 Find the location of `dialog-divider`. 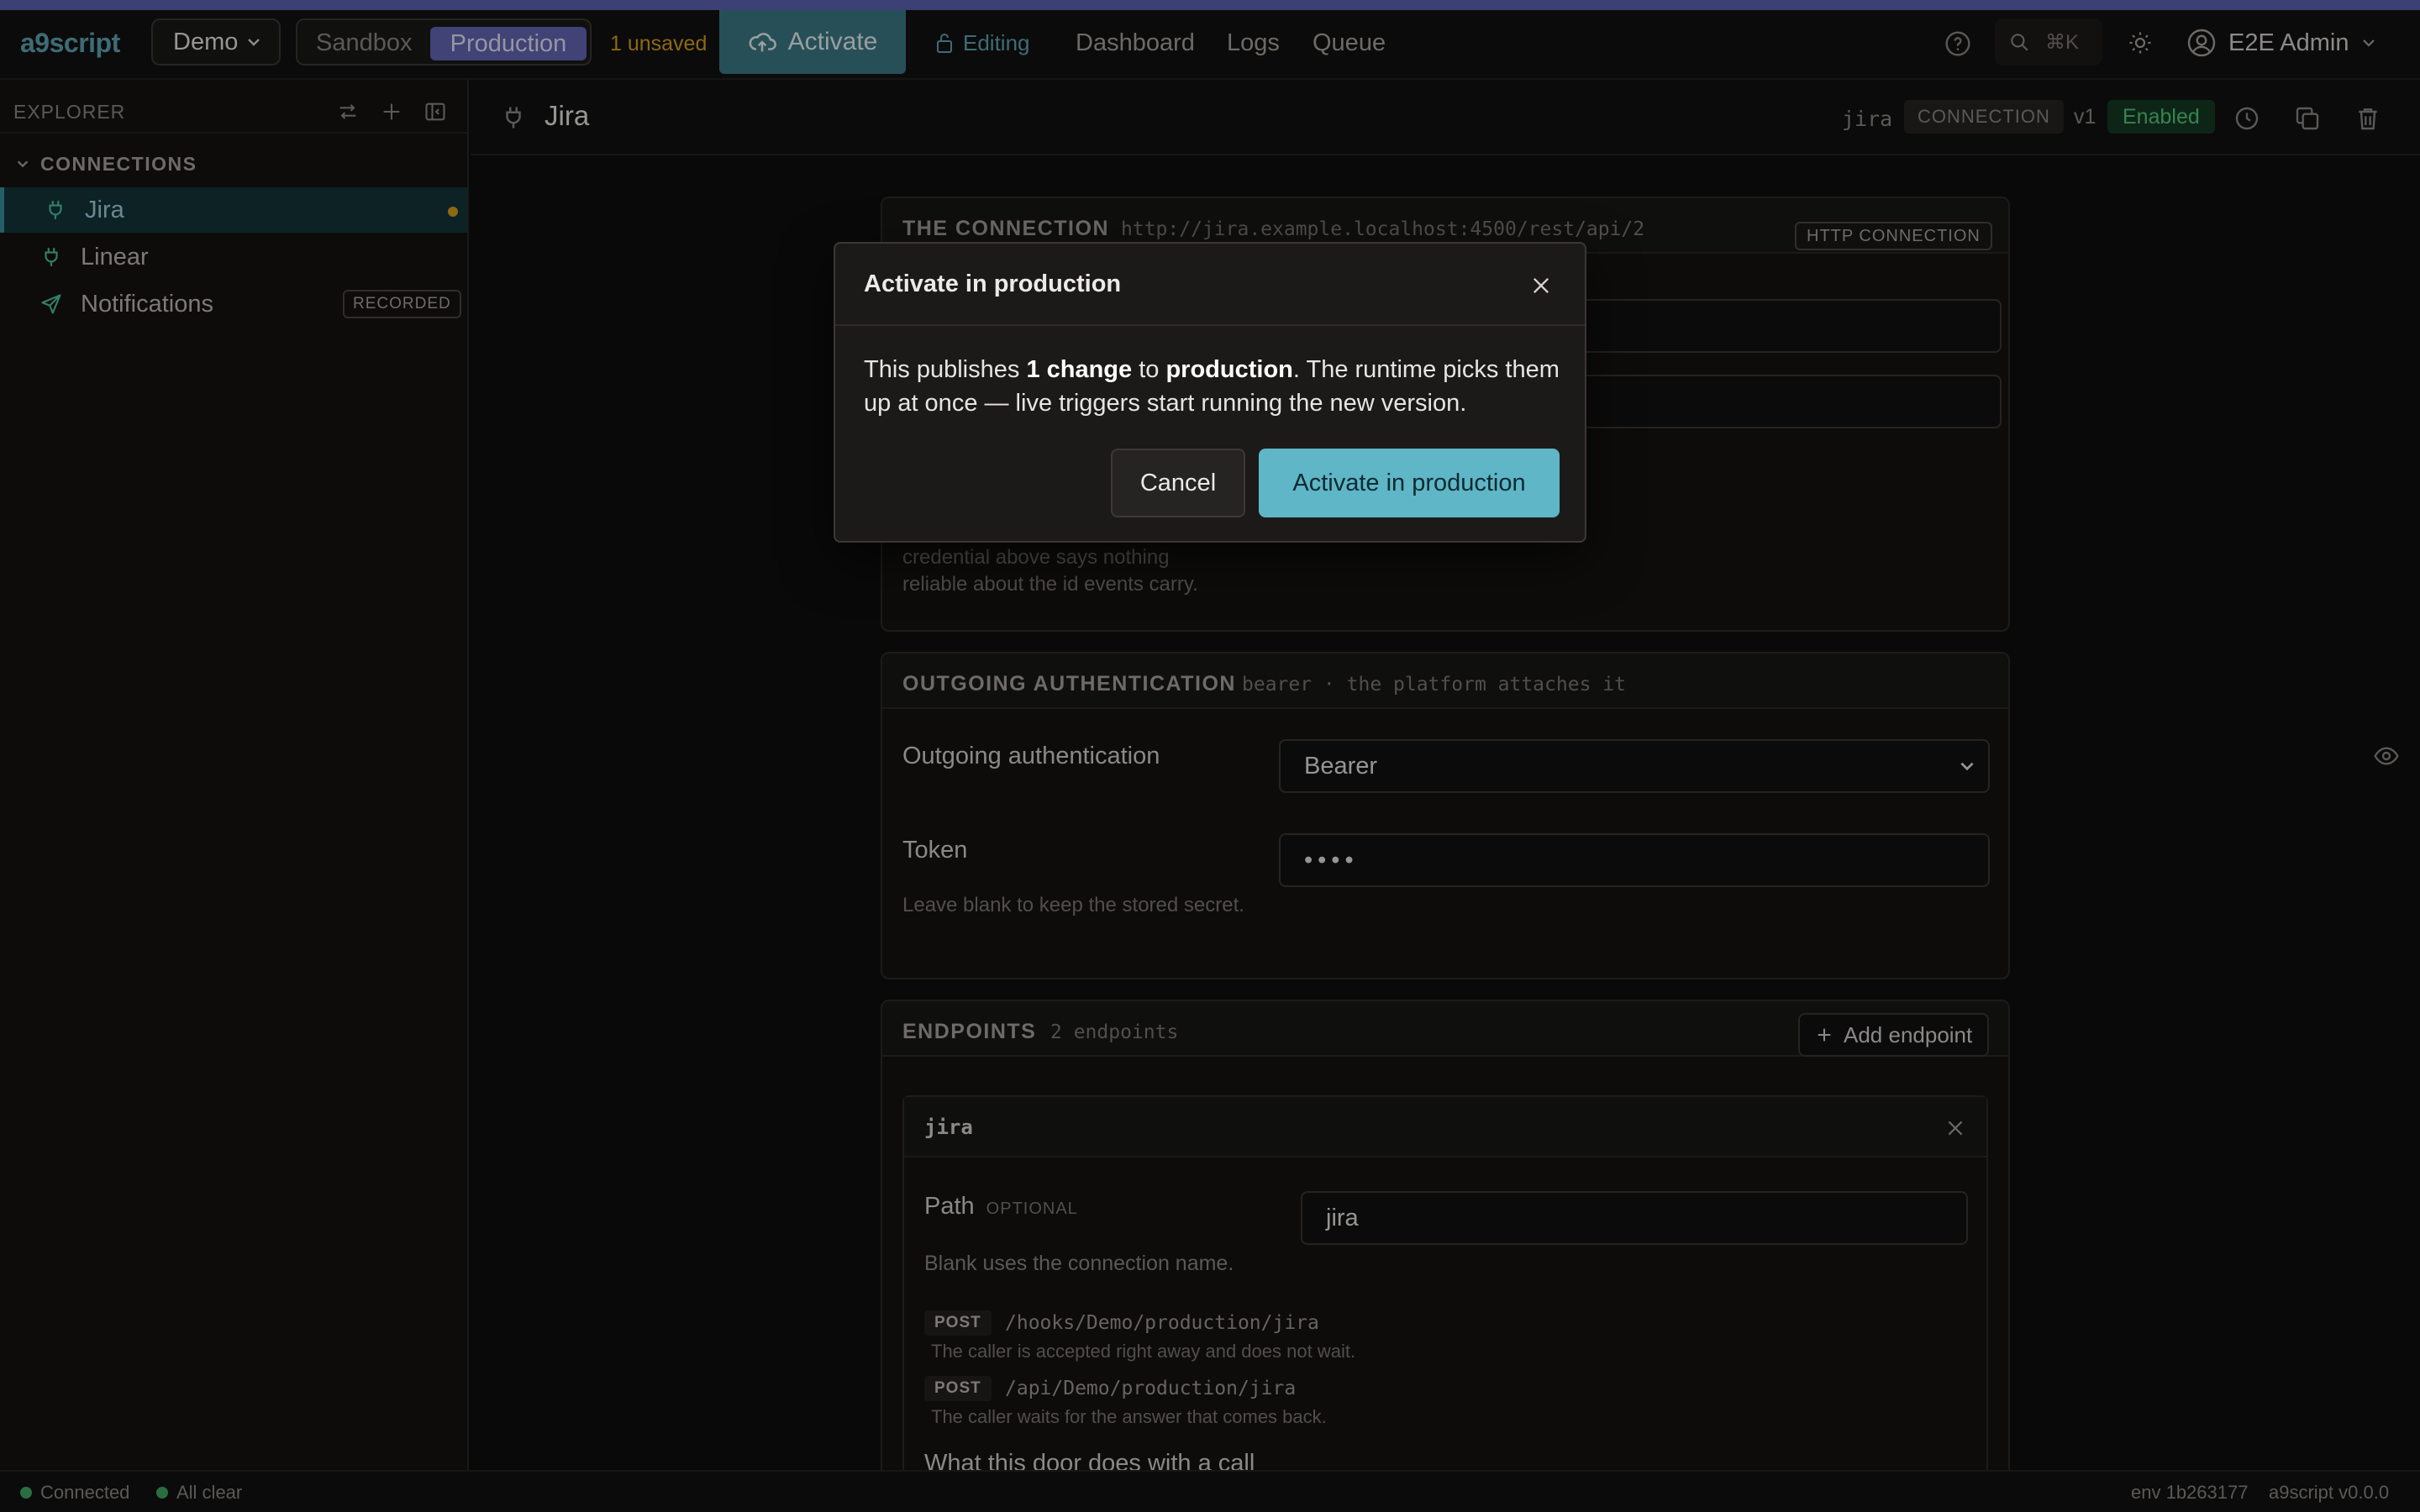

dialog-divider is located at coordinates (1210, 325).